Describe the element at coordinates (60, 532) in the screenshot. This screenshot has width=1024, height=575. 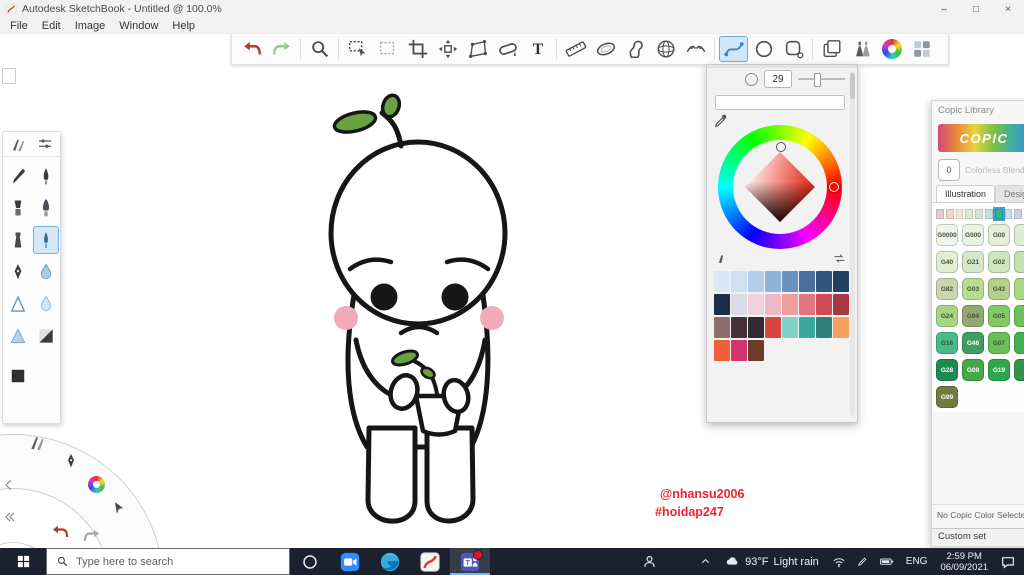
I see `lagoon-undo-icon` at that location.